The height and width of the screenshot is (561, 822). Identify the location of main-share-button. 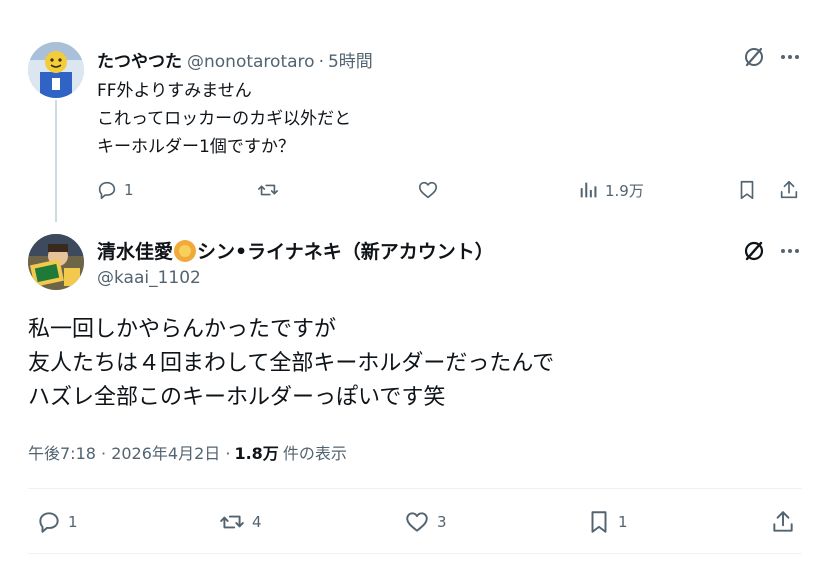
(783, 522).